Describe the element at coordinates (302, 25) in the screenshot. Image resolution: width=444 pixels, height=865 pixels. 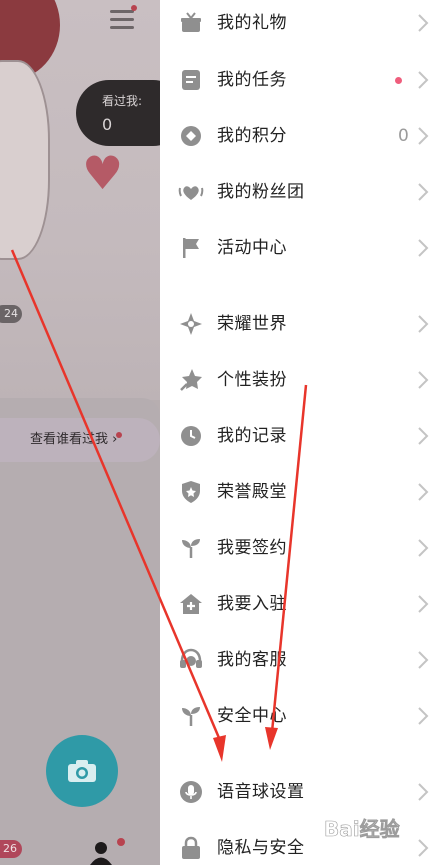
I see `menu-item-gift: 我的礼物` at that location.